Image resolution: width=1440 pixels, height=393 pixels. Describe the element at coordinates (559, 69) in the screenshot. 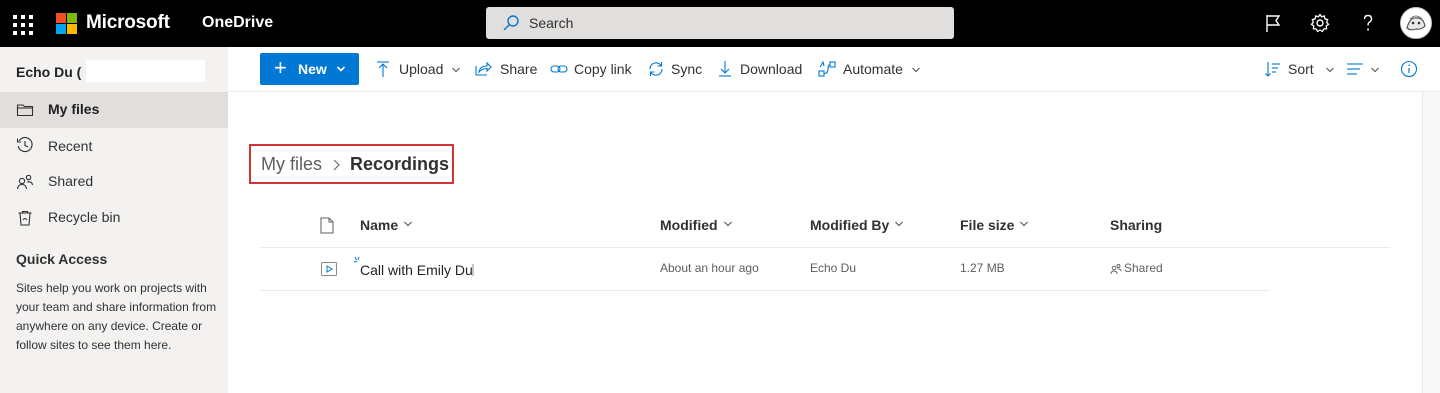

I see `link-icon` at that location.